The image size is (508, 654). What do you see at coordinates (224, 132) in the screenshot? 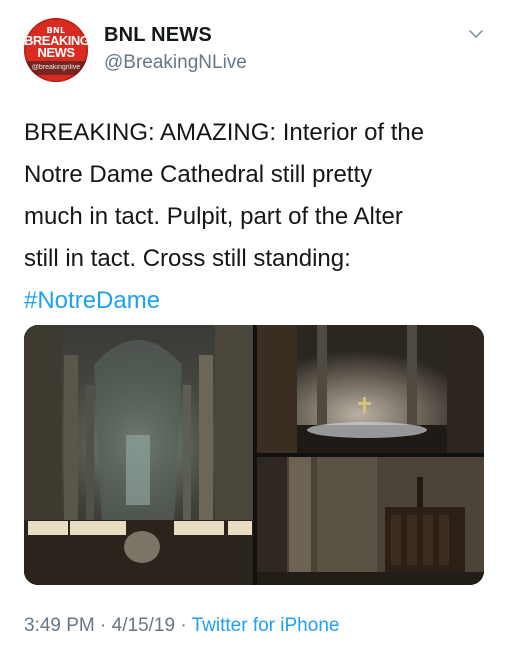
I see `tweet-line: BREAKING: AMAZING: Interior of the` at bounding box center [224, 132].